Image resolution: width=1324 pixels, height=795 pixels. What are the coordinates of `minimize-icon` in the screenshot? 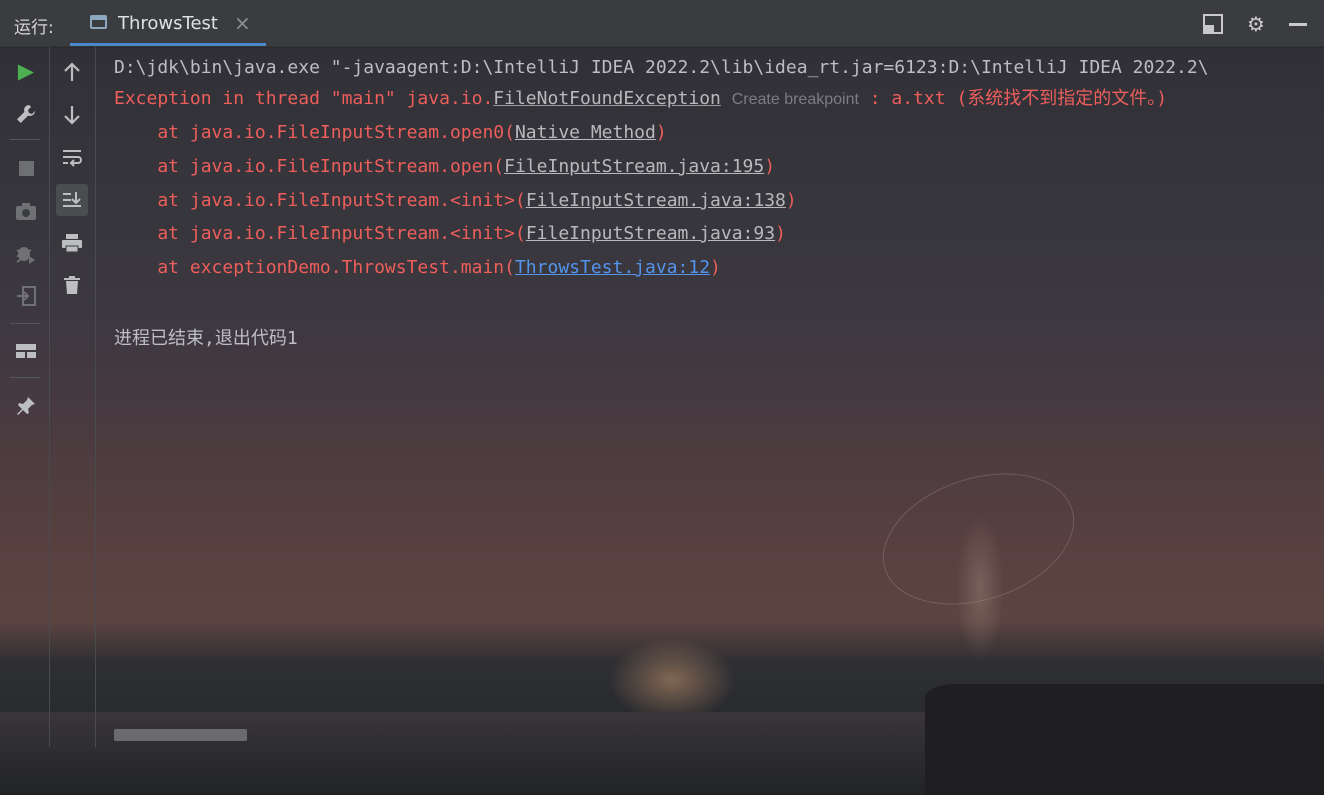 It's located at (1298, 24).